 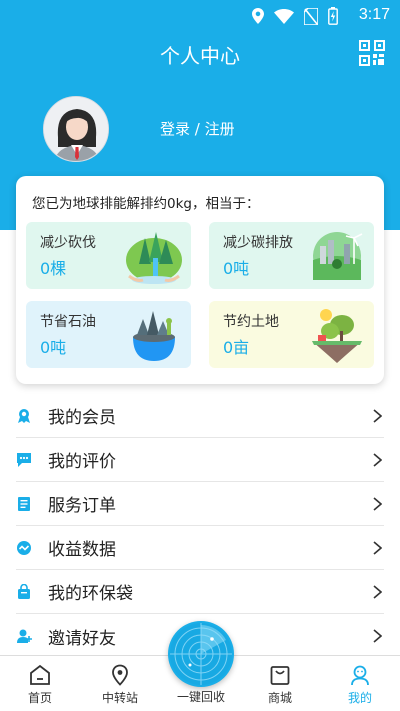 What do you see at coordinates (236, 347) in the screenshot?
I see `tile-value: 0亩` at bounding box center [236, 347].